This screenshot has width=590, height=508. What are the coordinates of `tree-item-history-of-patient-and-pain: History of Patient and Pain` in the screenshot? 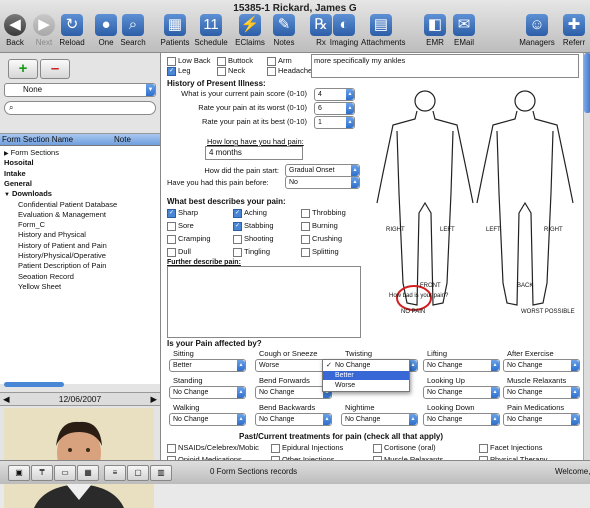 It's located at (62, 245).